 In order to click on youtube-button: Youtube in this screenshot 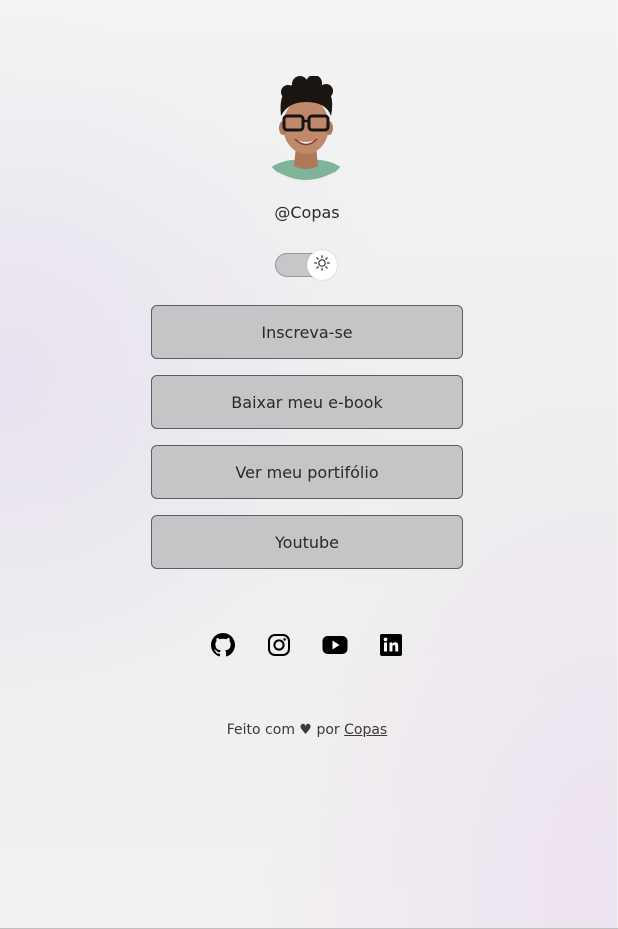, I will do `click(307, 542)`.